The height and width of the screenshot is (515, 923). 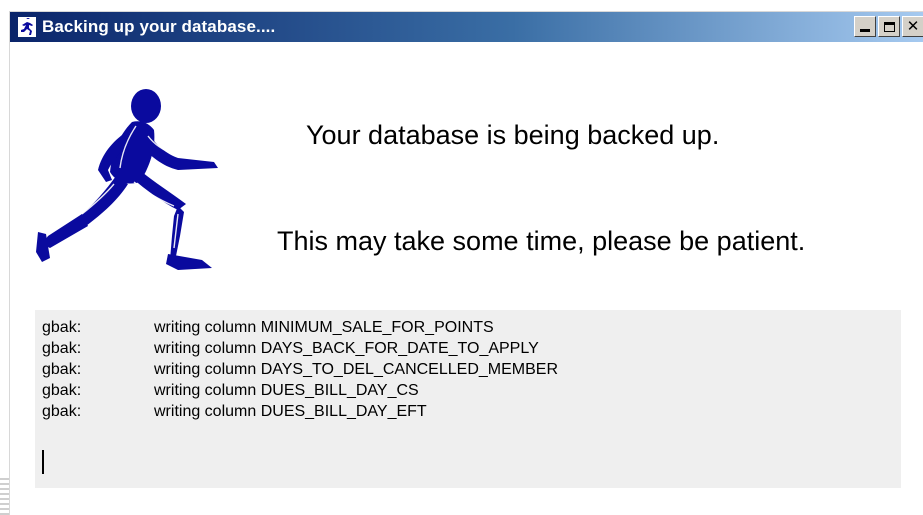 What do you see at coordinates (468, 411) in the screenshot?
I see `log-line: gbak: writing column DUES_BILL_DAY_EFT` at bounding box center [468, 411].